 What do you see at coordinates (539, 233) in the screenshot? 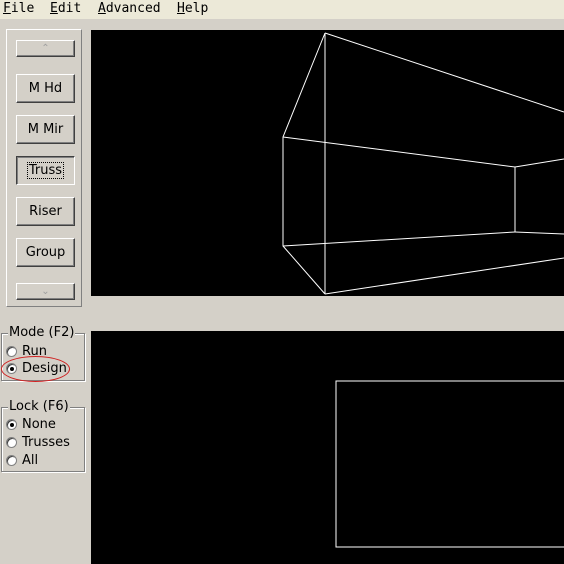
I see `truss-edge-lower-right` at bounding box center [539, 233].